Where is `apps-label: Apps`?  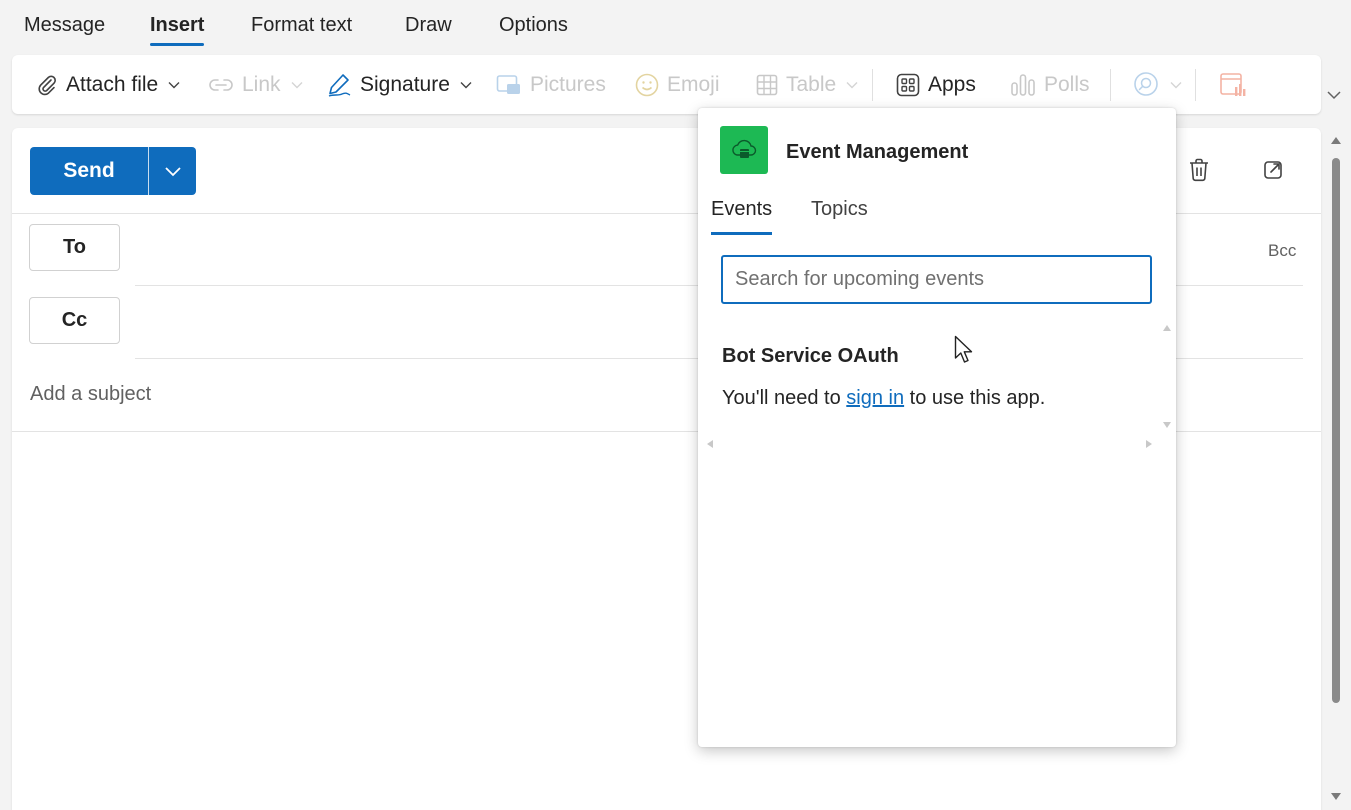 apps-label: Apps is located at coordinates (952, 84).